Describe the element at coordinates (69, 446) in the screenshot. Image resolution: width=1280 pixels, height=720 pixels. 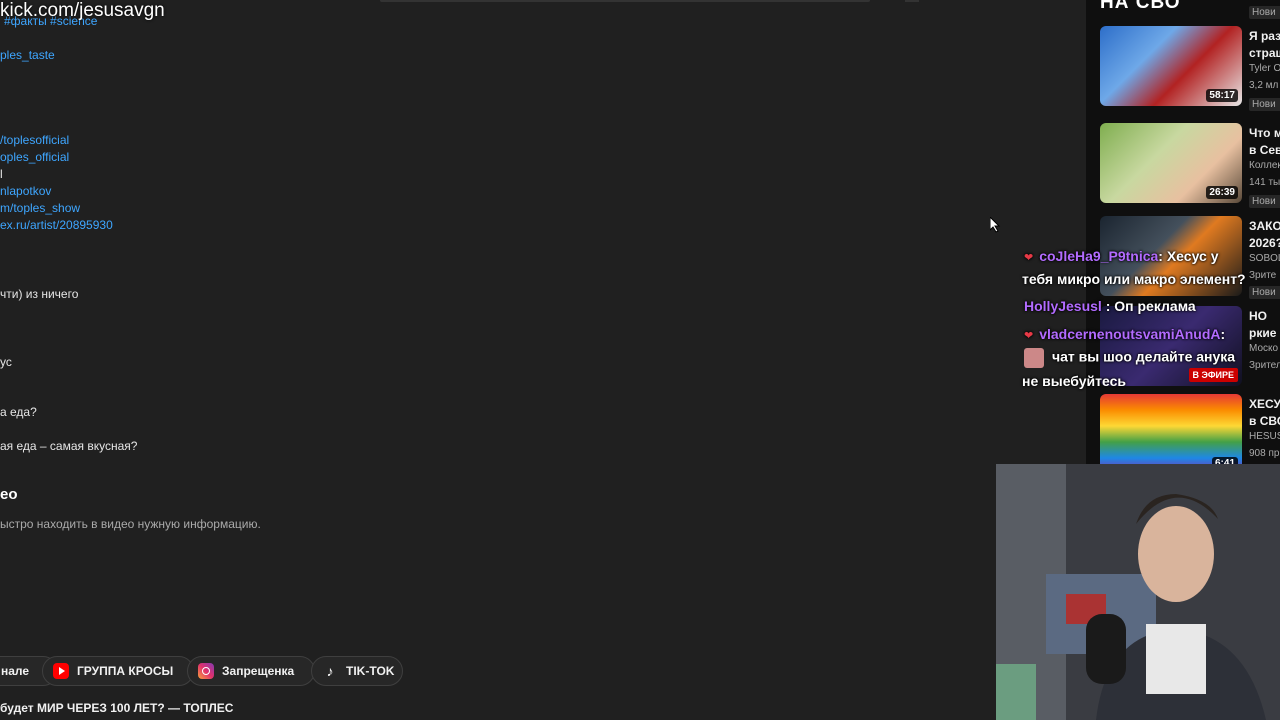
I see `description-text: ая еда – самая вкусная?` at that location.